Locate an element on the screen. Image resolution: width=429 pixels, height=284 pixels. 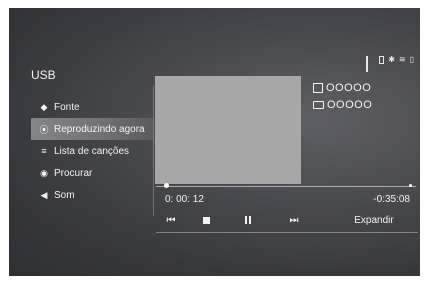
speaker-icon: ◀ is located at coordinates (44, 194).